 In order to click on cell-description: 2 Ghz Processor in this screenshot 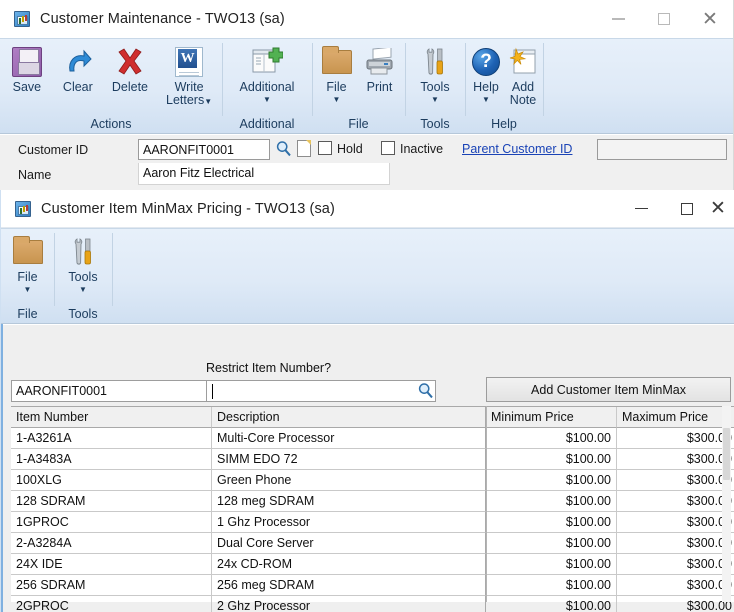, I will do `click(349, 604)`.